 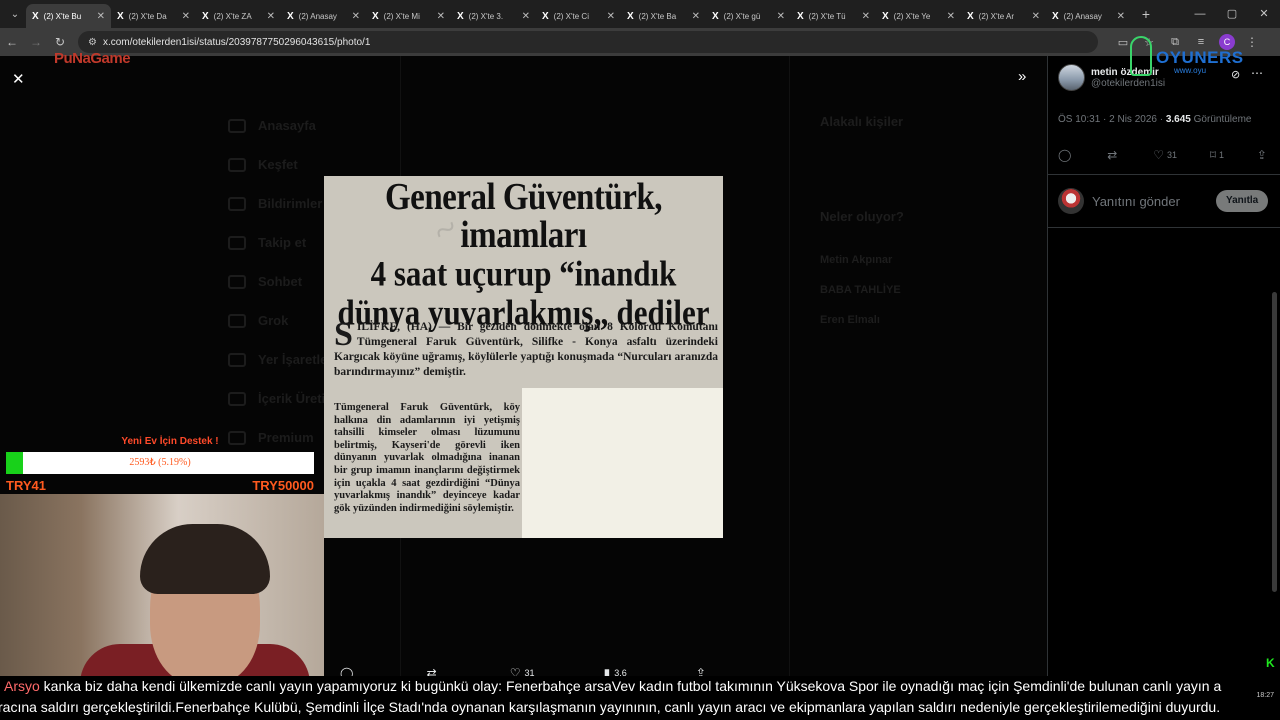 I want to click on maximize-icon: ▢, so click(x=1232, y=14).